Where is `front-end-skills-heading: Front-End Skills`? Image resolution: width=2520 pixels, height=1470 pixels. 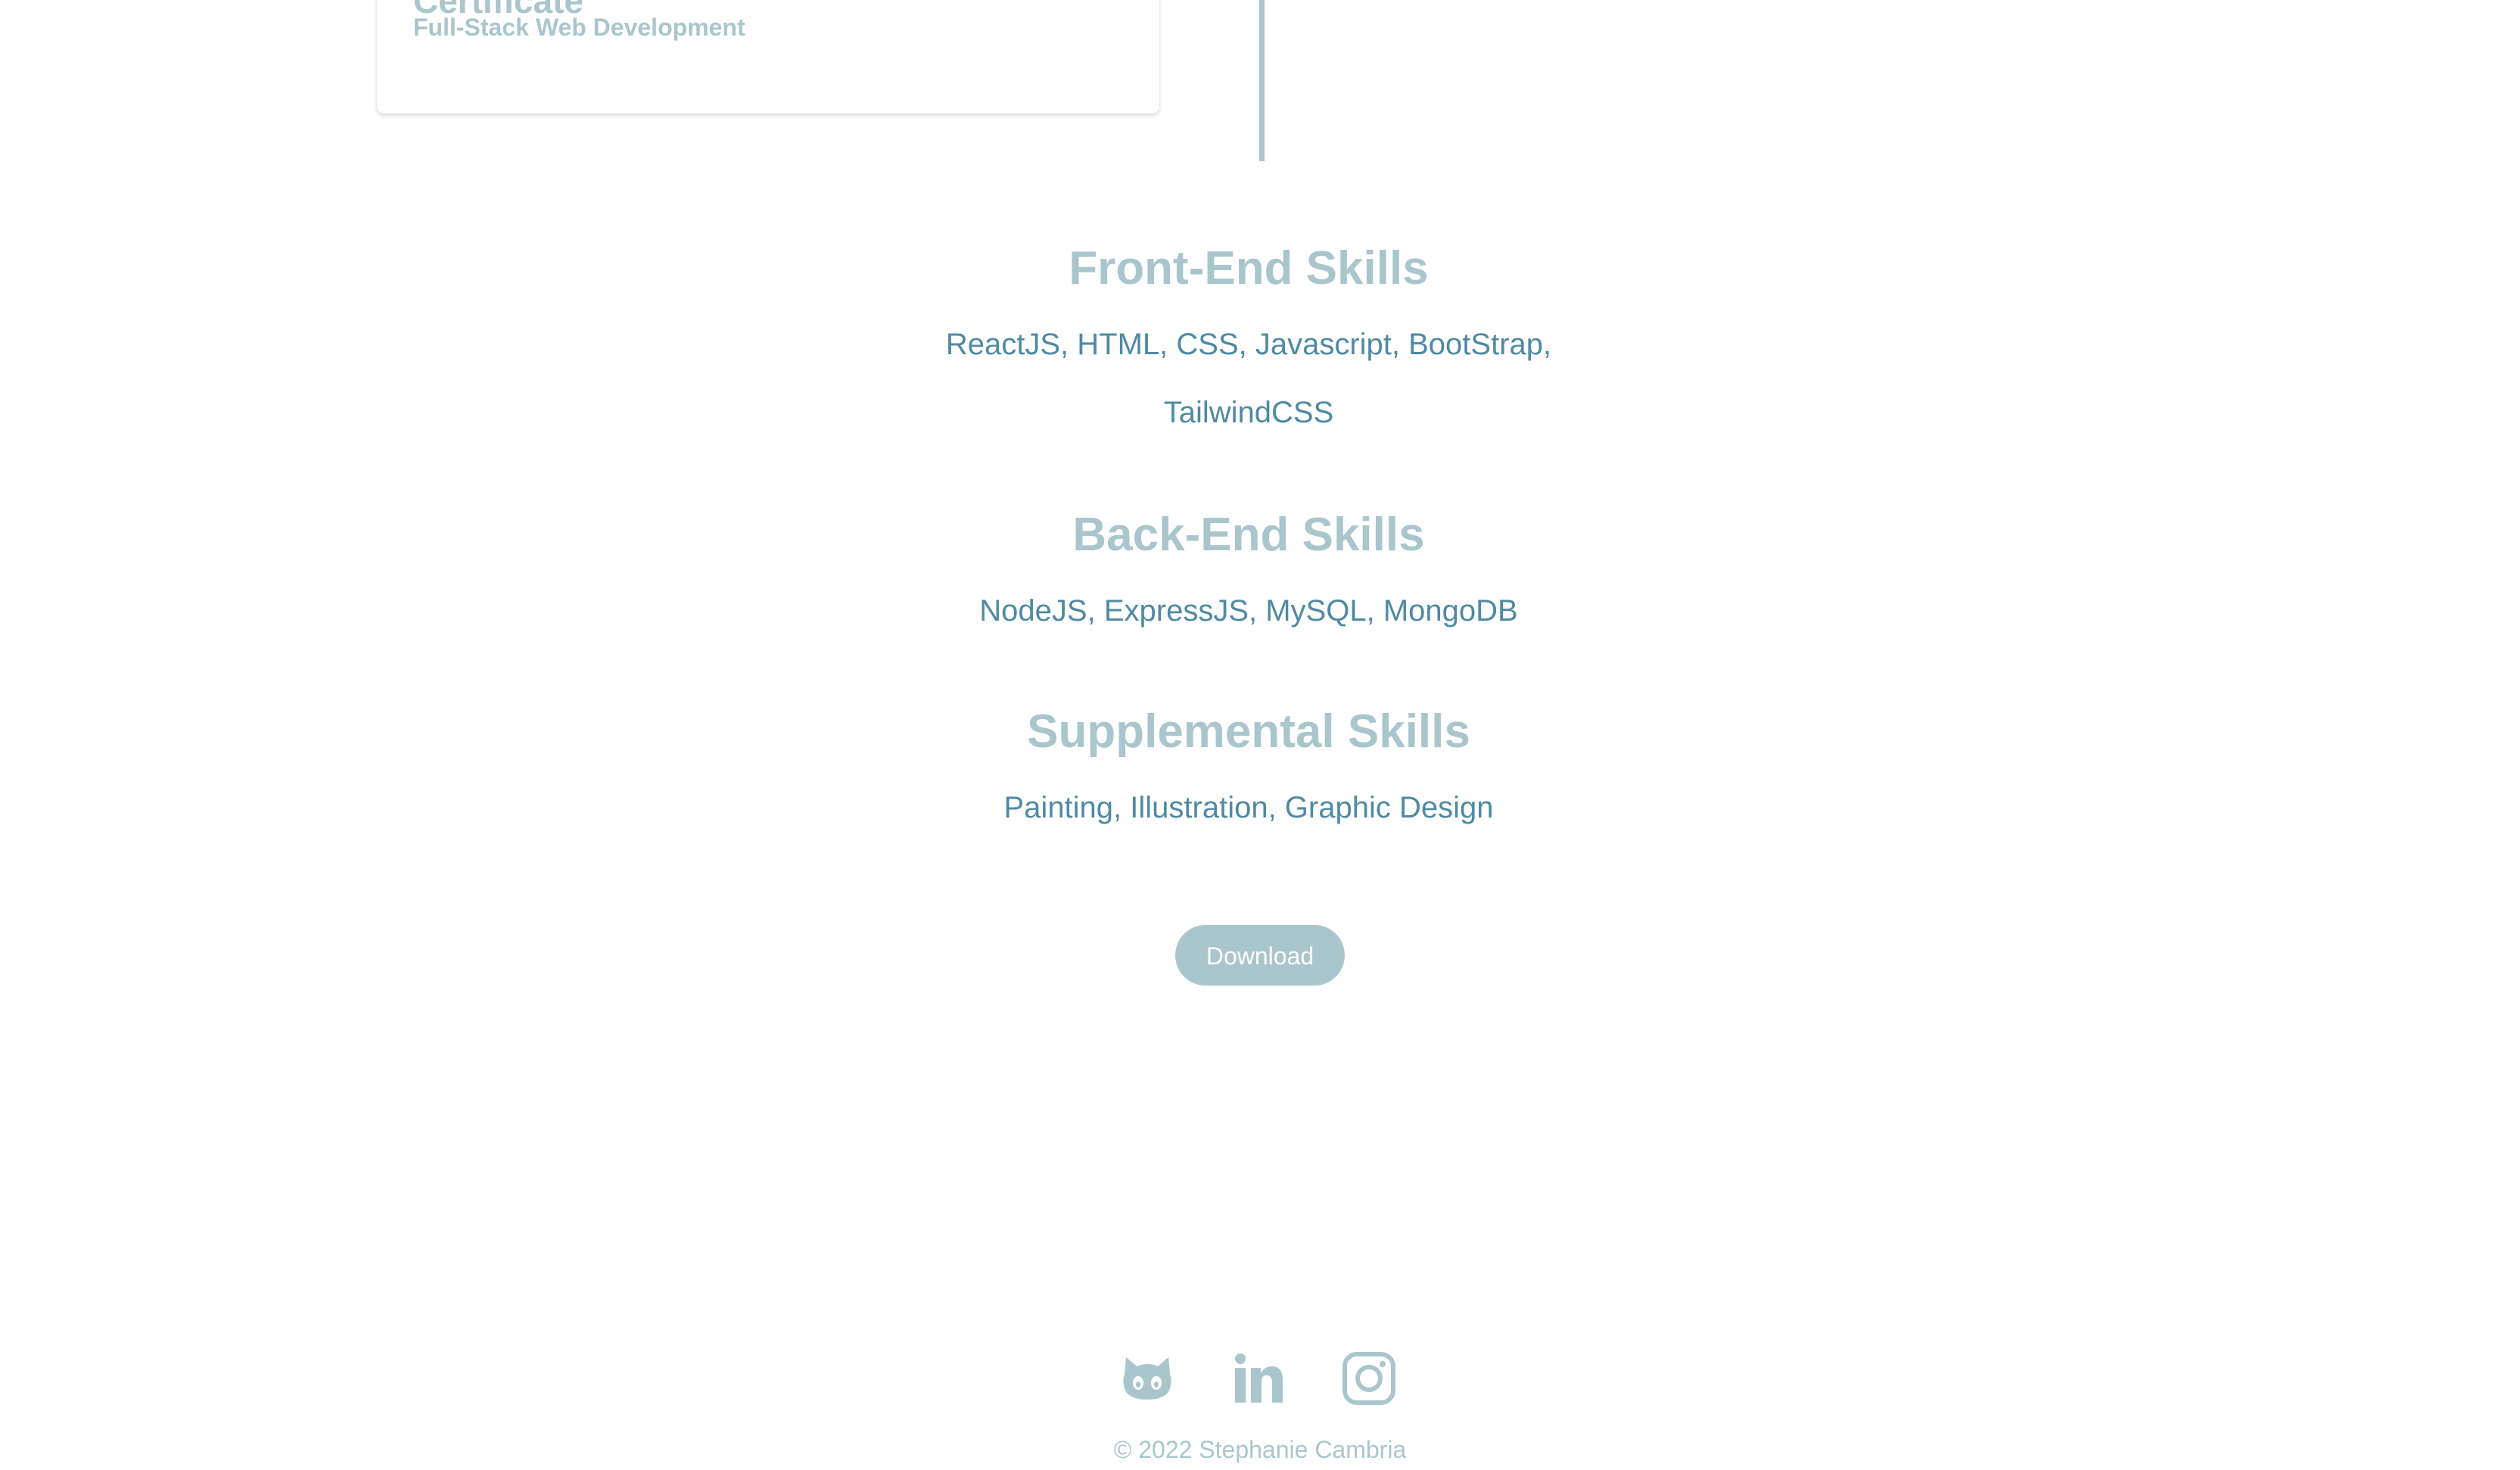
front-end-skills-heading: Front-End Skills is located at coordinates (1249, 268).